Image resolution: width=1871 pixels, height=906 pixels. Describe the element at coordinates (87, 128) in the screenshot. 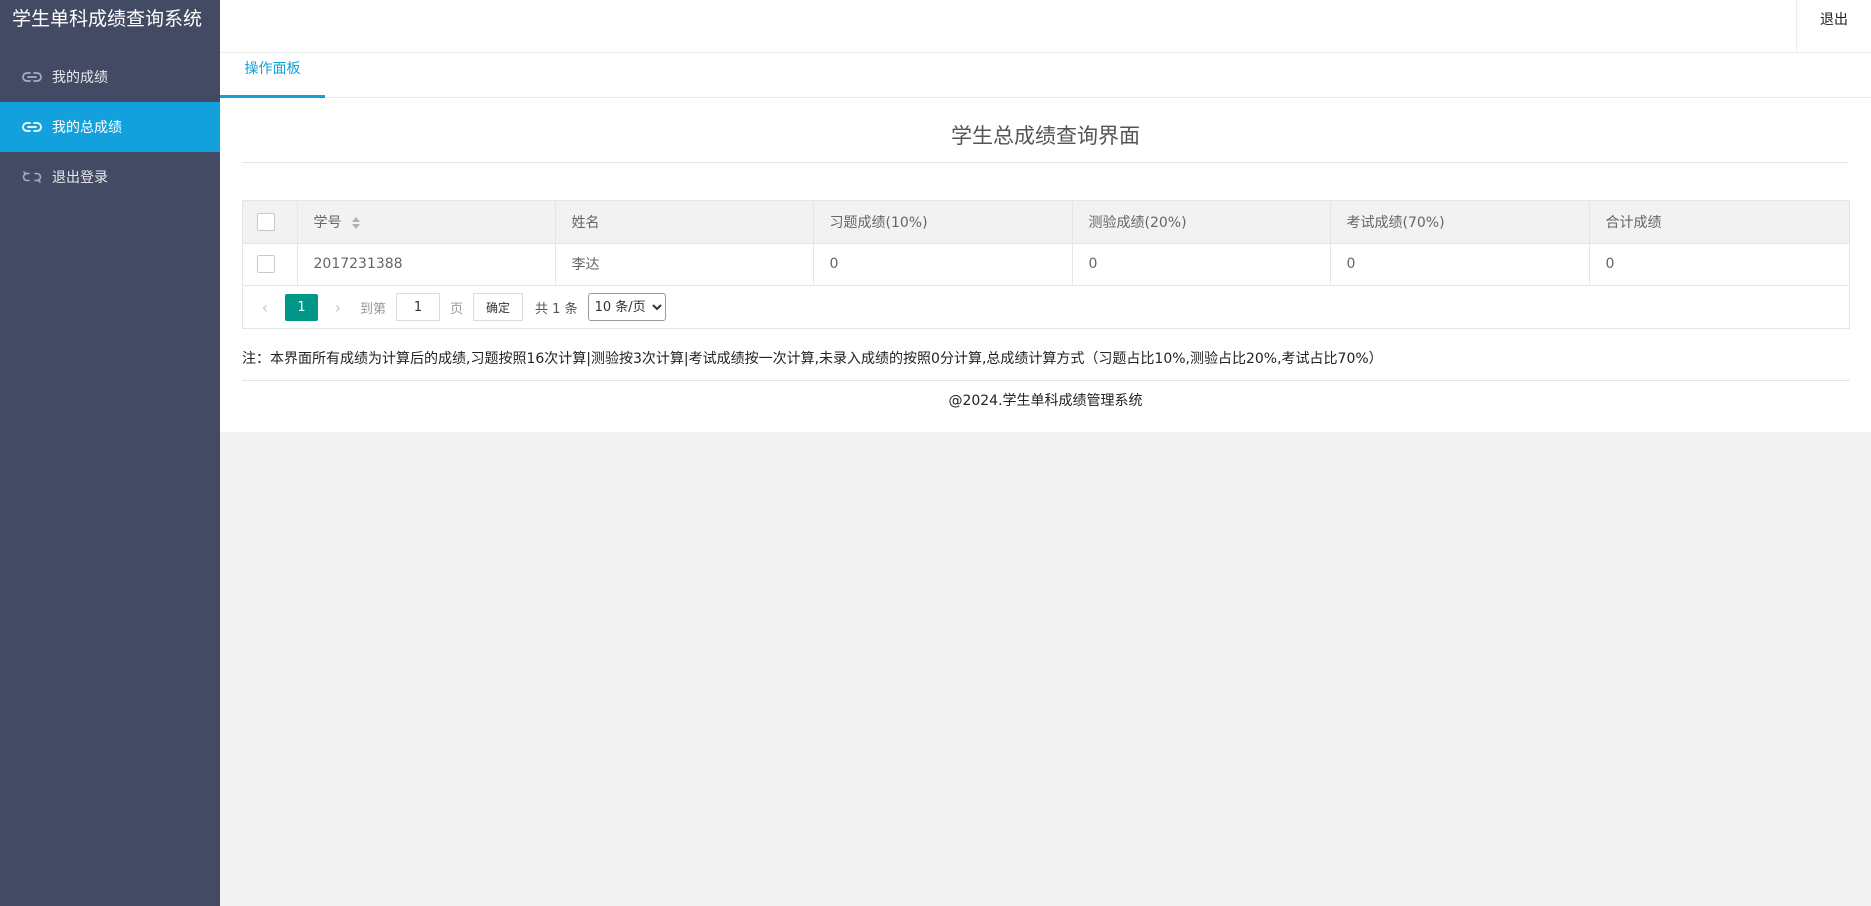

I see `sidebar-item-label: 我的总成绩` at that location.